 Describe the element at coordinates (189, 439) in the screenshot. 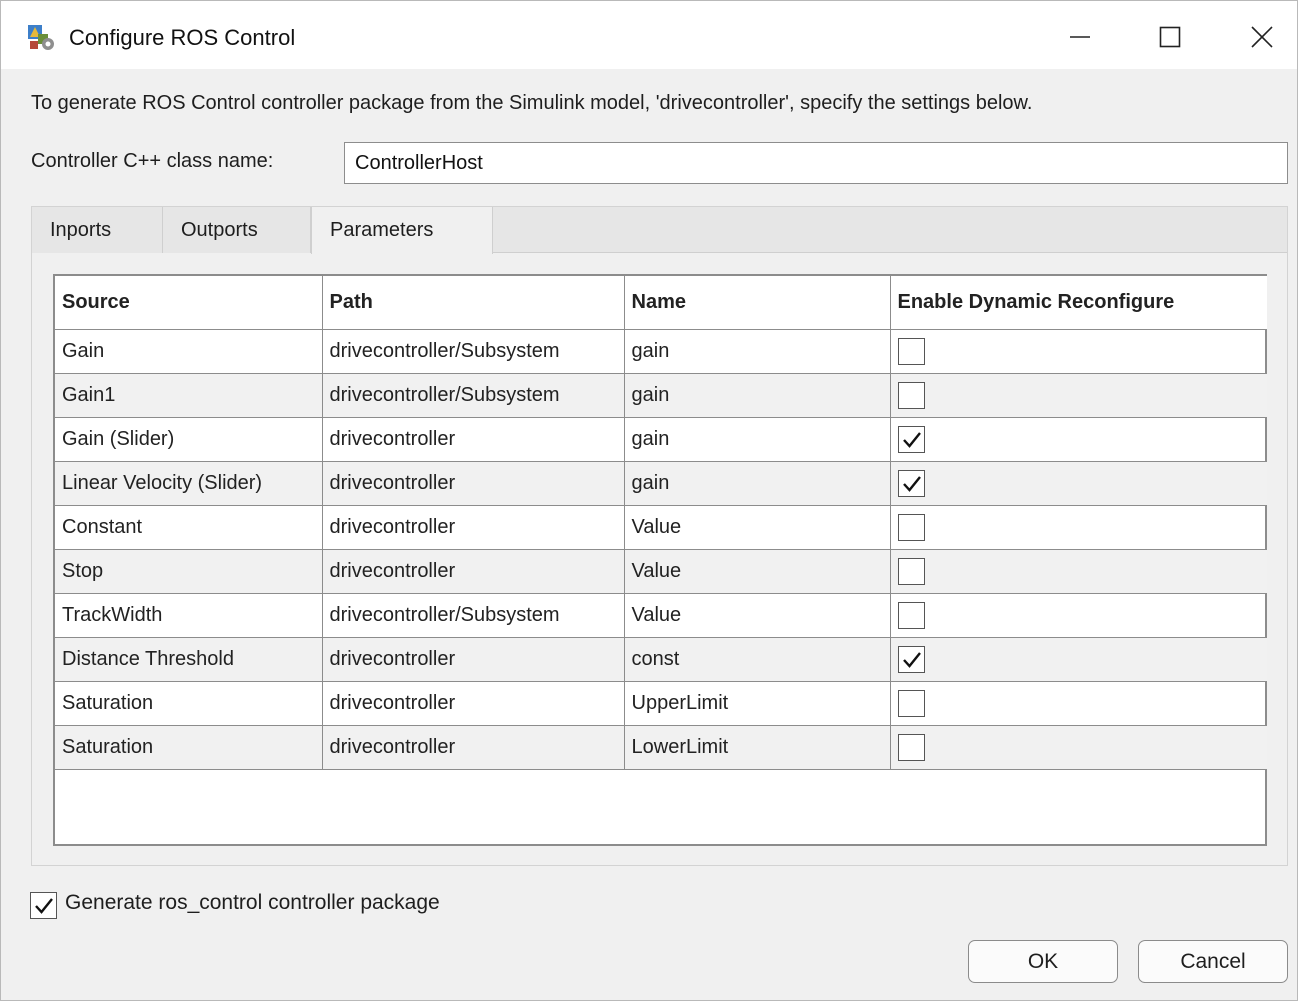

I see `cell-source: Gain (Slider)` at that location.